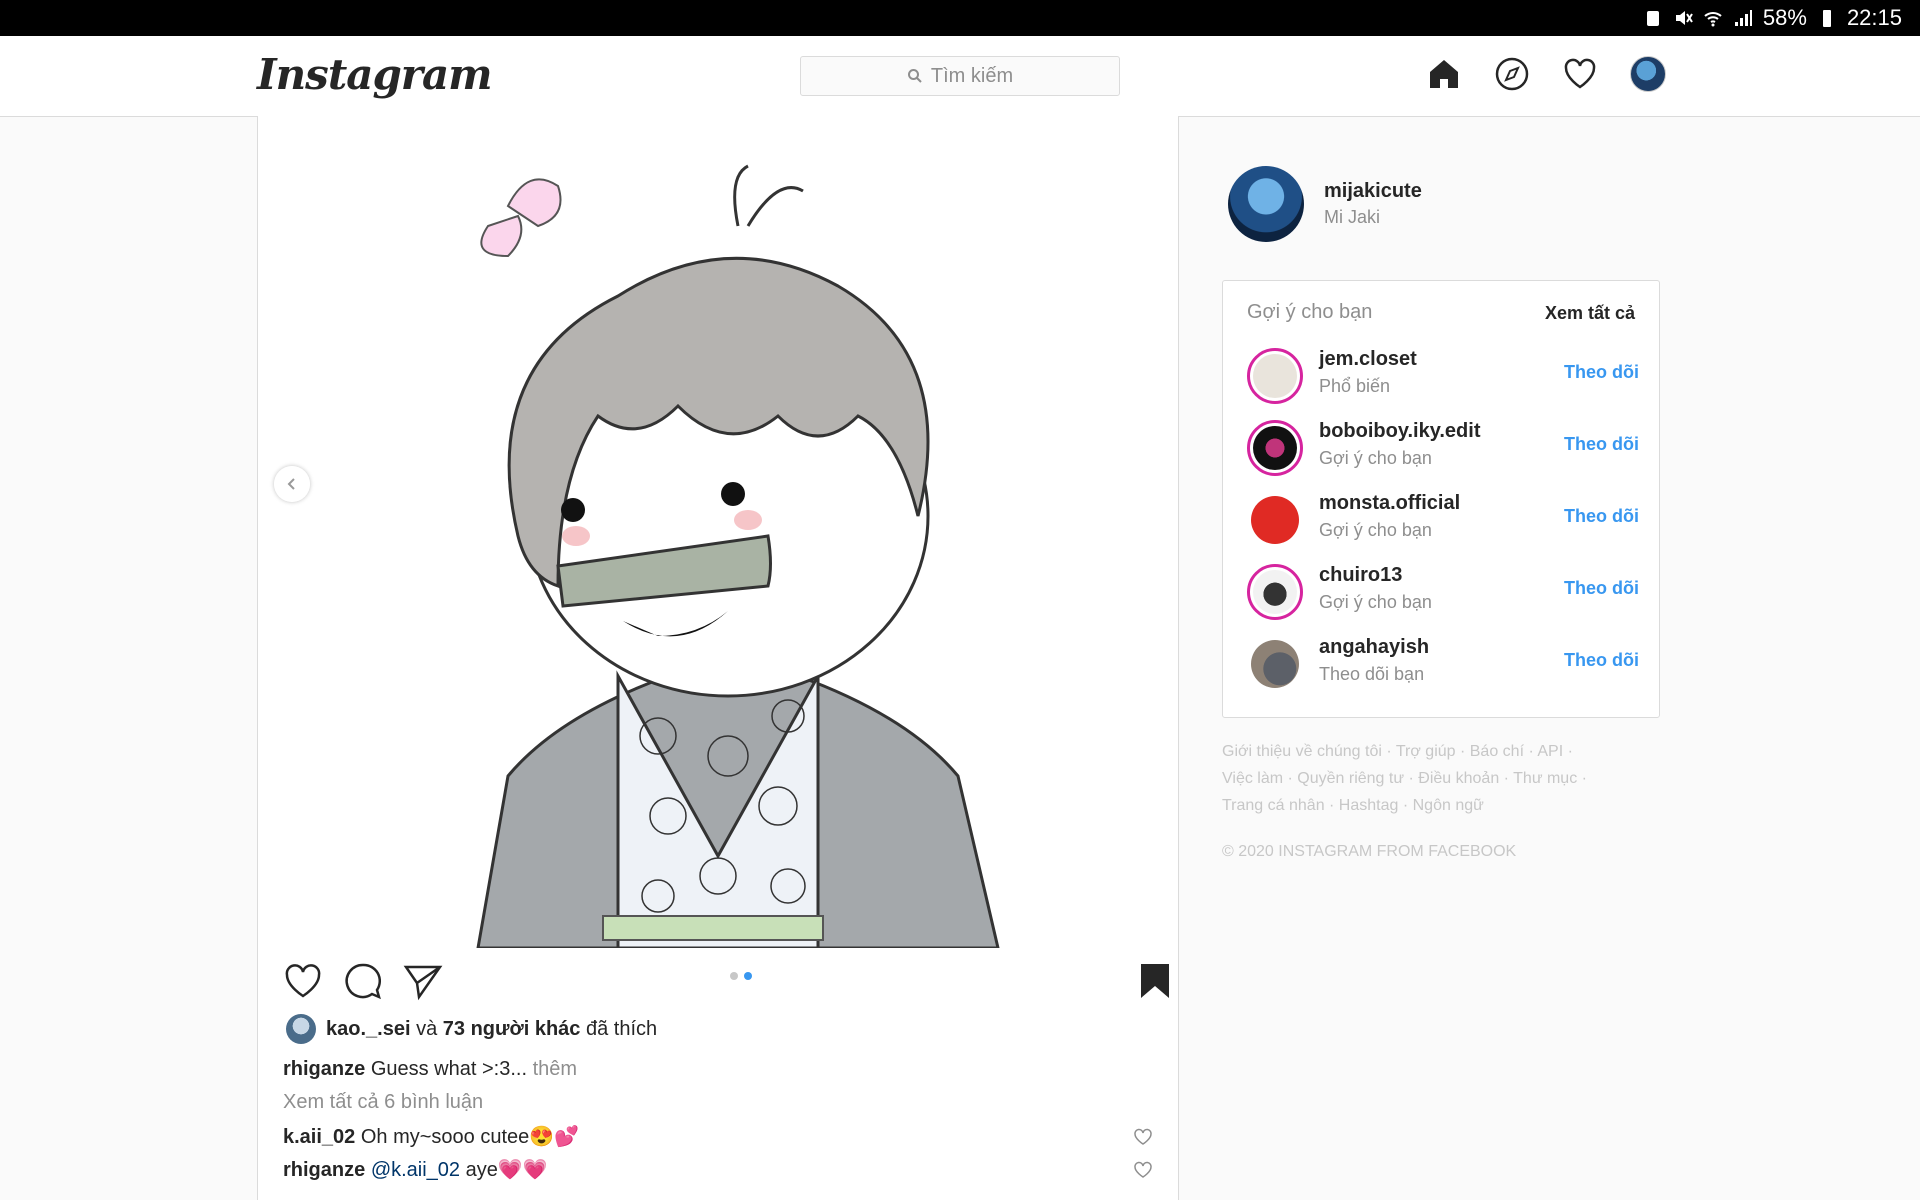 The width and height of the screenshot is (1920, 1200). I want to click on explore-button, so click(1512, 74).